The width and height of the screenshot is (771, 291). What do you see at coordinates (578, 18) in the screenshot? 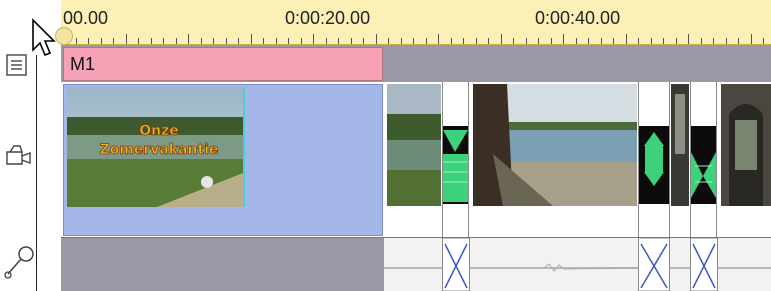
I see `ruler-label-40: 0:00:40.00` at bounding box center [578, 18].